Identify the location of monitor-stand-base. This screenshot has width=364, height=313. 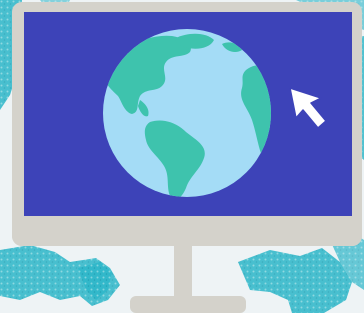
(188, 304).